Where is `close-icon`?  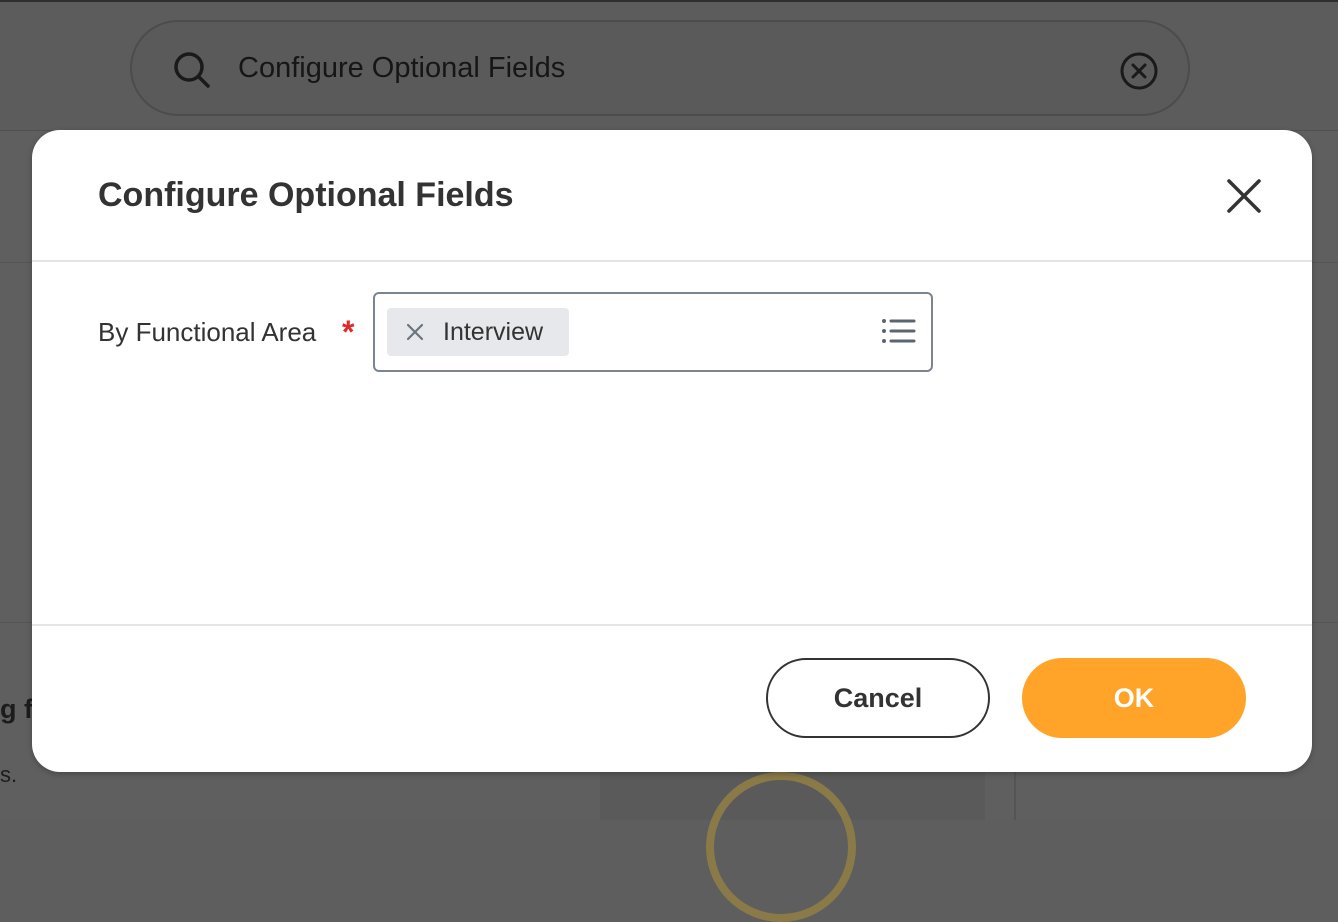
close-icon is located at coordinates (1244, 196).